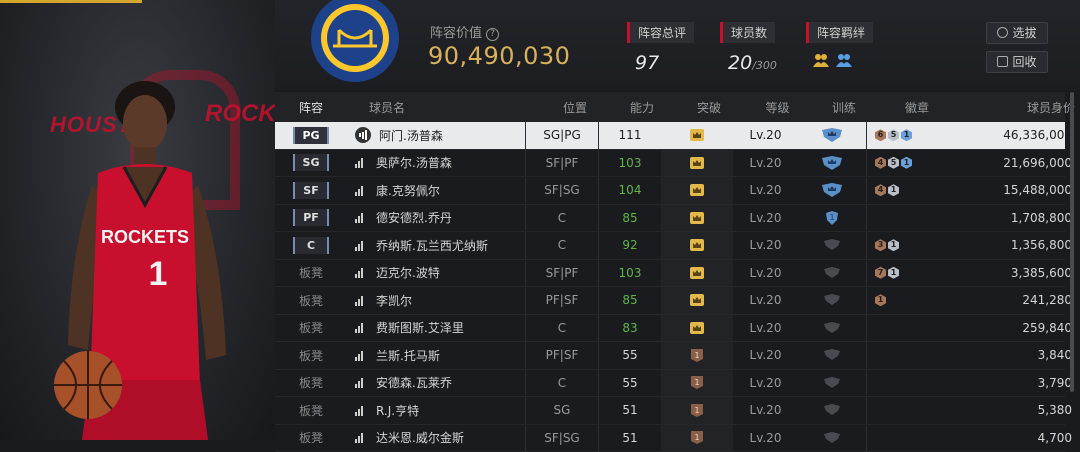  Describe the element at coordinates (311, 162) in the screenshot. I see `position-slot-badge: SG` at that location.